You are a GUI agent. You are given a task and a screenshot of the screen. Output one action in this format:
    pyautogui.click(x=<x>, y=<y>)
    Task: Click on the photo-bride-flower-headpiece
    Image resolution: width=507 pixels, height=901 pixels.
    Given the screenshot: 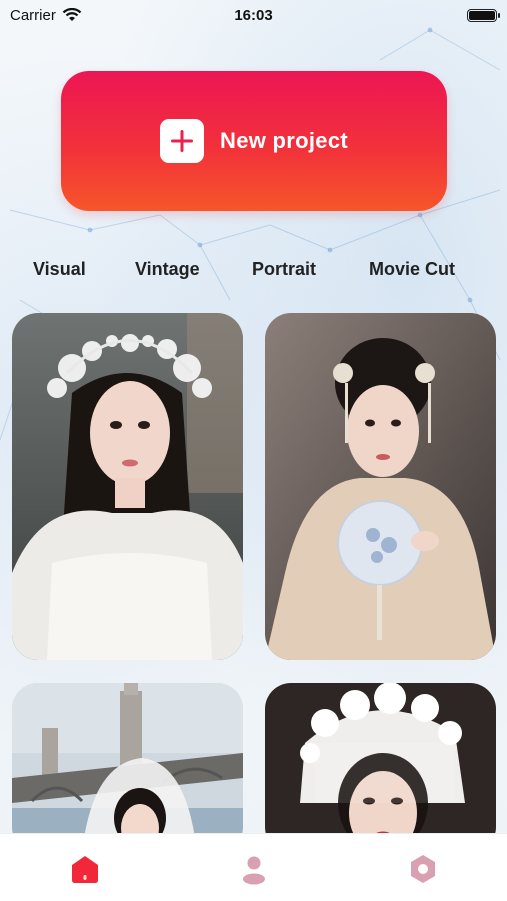 What is the action you would take?
    pyautogui.click(x=380, y=768)
    